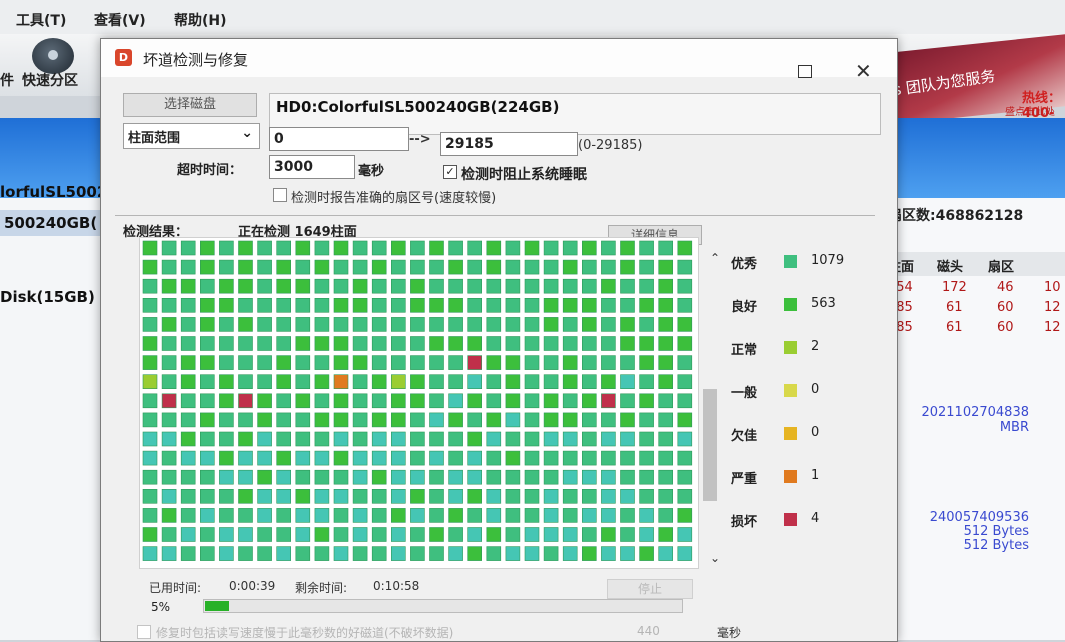  I want to click on toolbar-partial-label: 件, so click(7, 80).